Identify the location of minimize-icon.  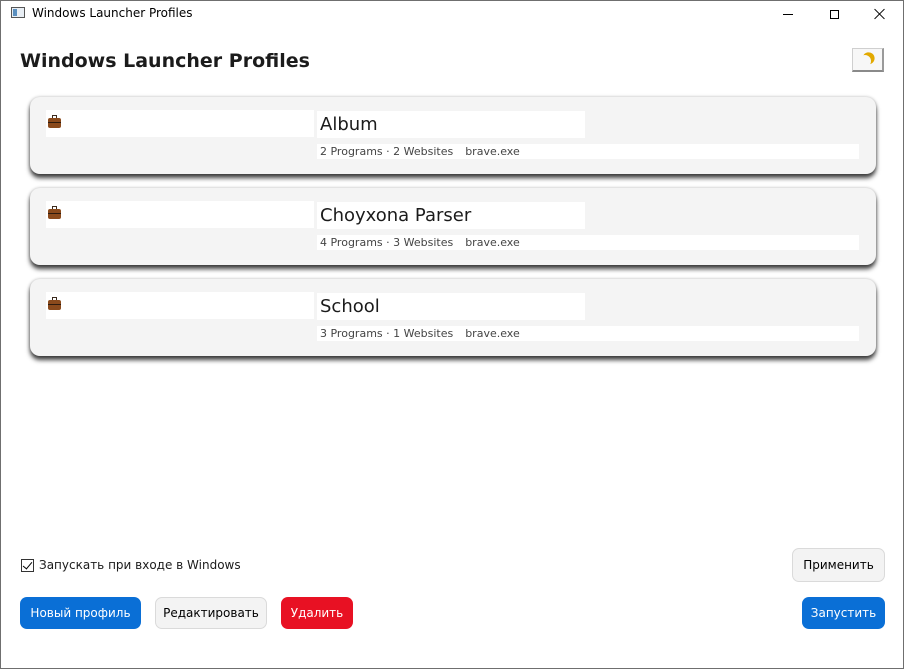
(788, 14).